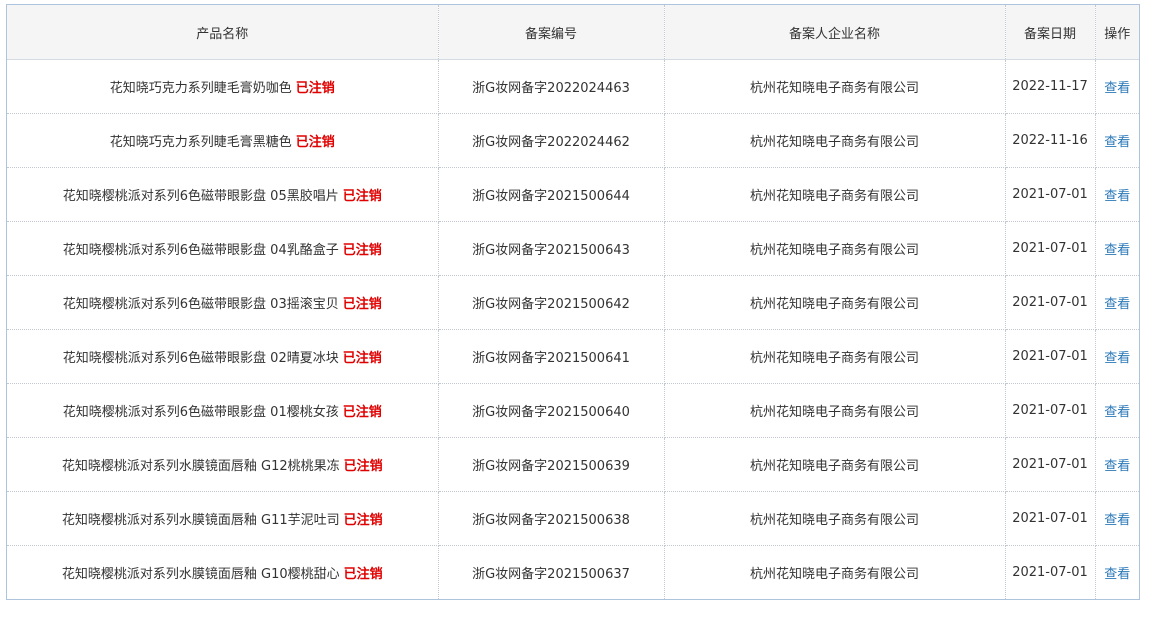  Describe the element at coordinates (551, 194) in the screenshot. I see `record-no-cell: 浙G妆网备字2021500644` at that location.